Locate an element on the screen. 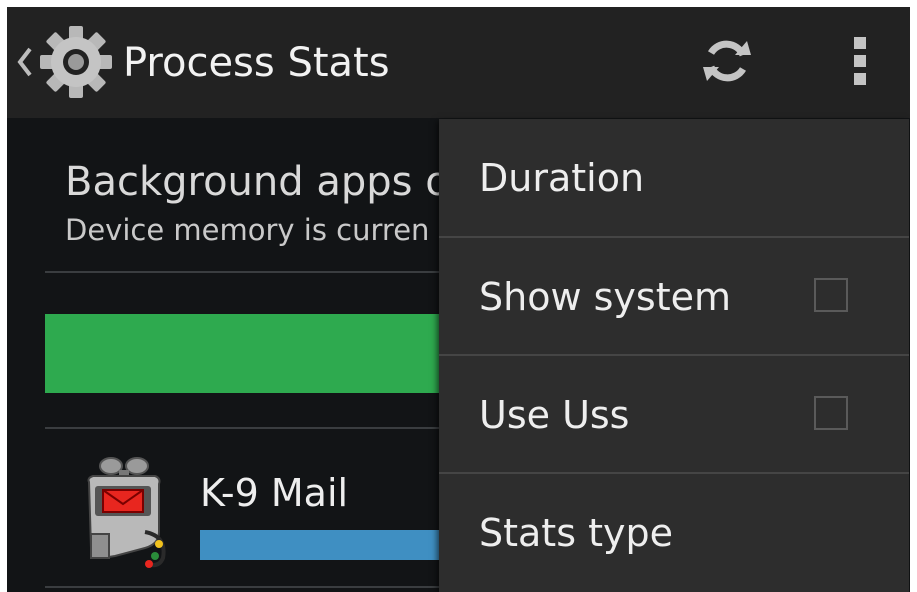 Image resolution: width=917 pixels, height=592 pixels. page-title: Process Stats is located at coordinates (256, 63).